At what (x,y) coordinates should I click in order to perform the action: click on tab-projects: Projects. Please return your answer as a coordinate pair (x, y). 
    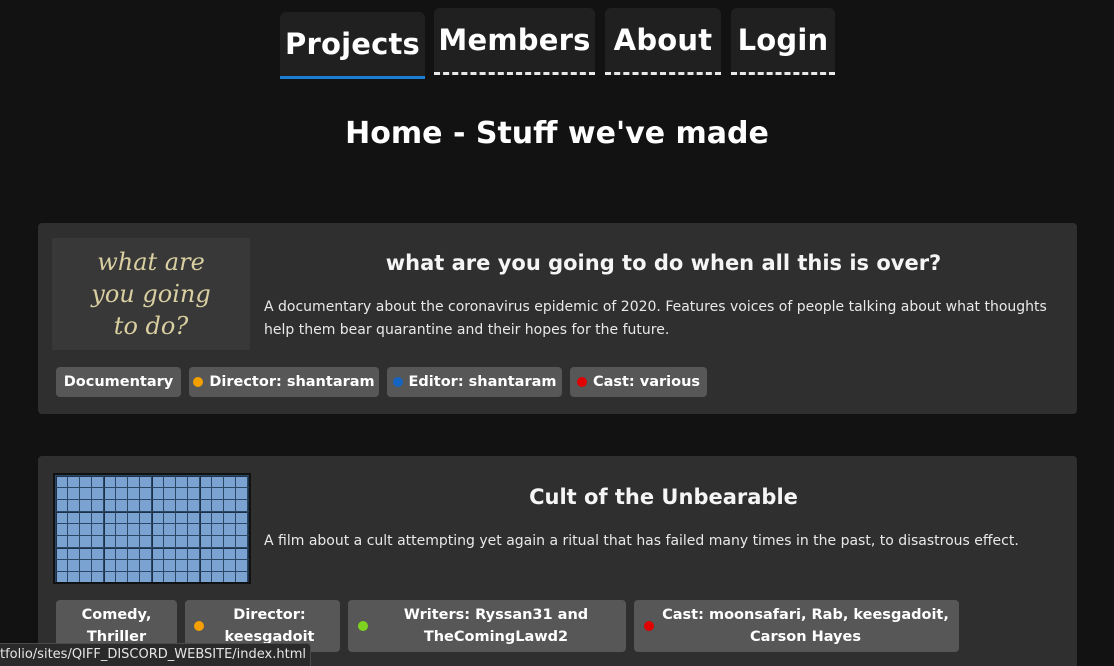
    Looking at the image, I should click on (352, 45).